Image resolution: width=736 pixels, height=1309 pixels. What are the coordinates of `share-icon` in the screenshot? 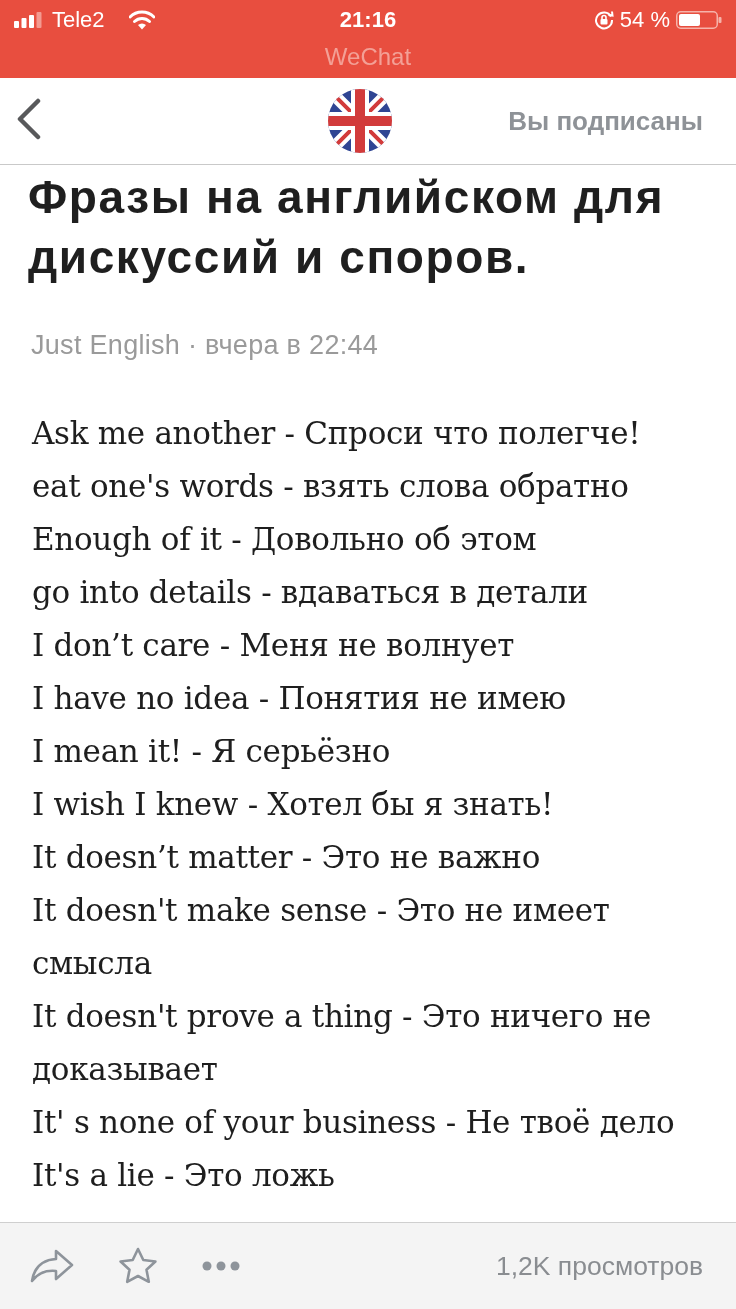 It's located at (52, 1266).